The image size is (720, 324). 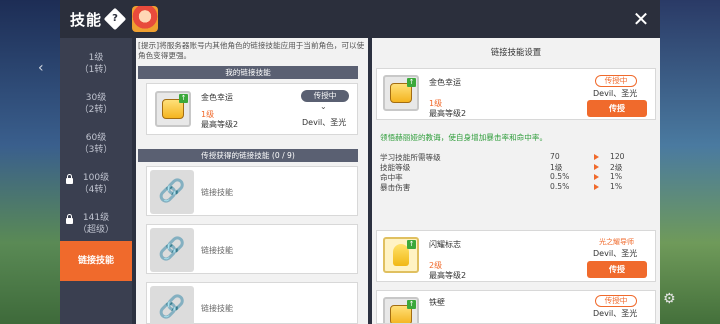 What do you see at coordinates (401, 255) in the screenshot?
I see `shining-mark-skill-icon: ↑` at bounding box center [401, 255].